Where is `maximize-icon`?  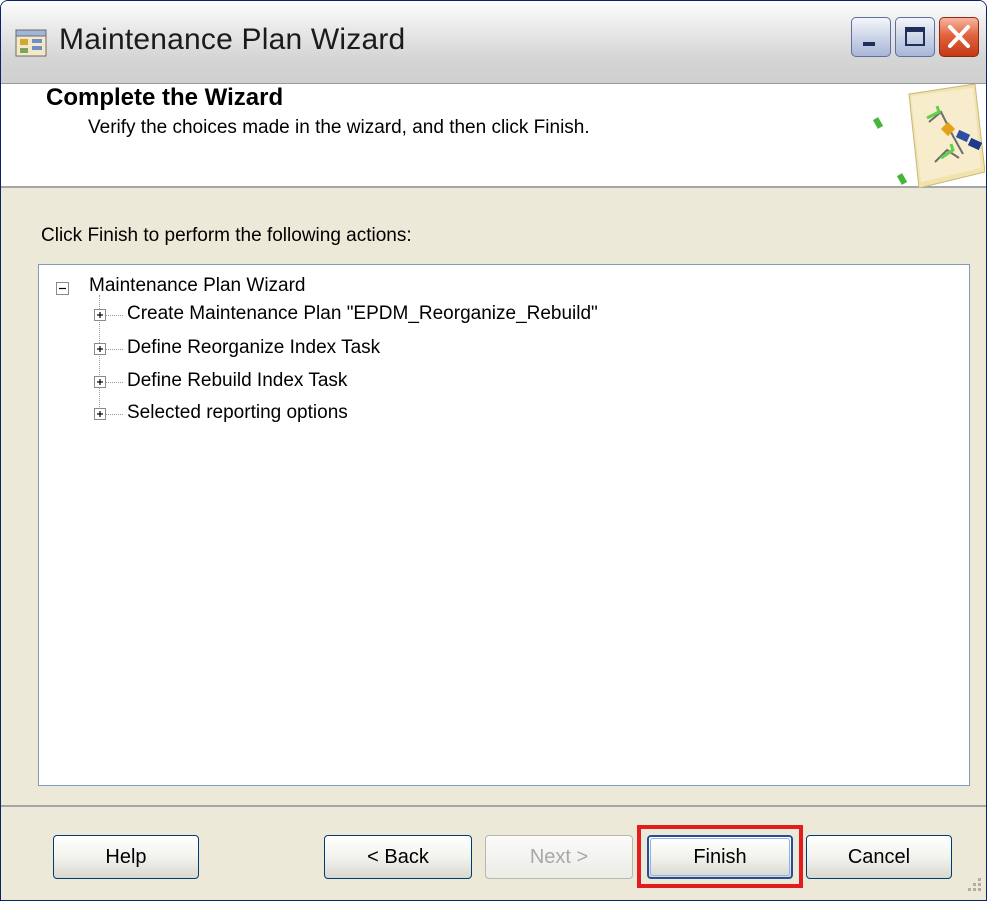
maximize-icon is located at coordinates (915, 36).